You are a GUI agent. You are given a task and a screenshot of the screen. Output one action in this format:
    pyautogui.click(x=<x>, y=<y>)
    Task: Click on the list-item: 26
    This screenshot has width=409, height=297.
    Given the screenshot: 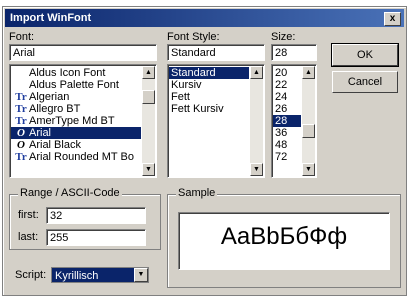 What is the action you would take?
    pyautogui.click(x=287, y=109)
    